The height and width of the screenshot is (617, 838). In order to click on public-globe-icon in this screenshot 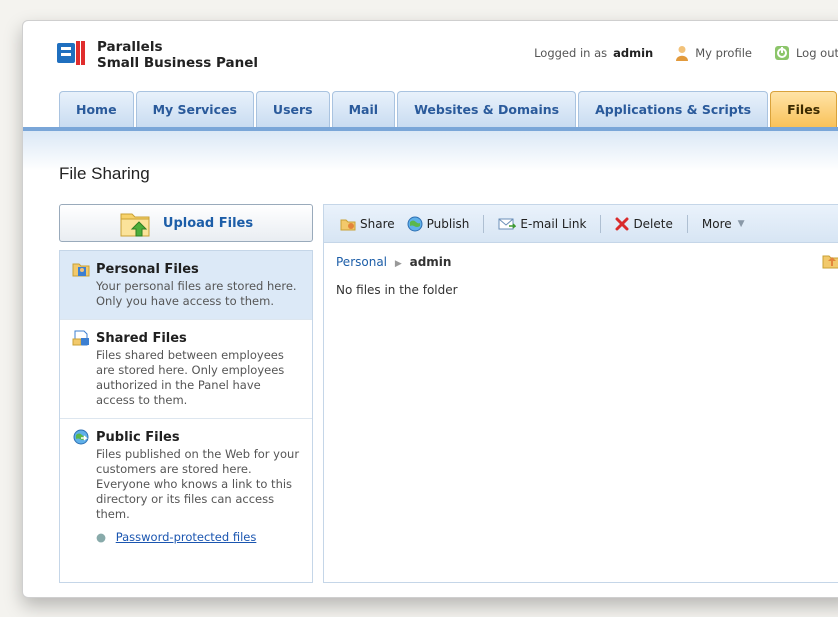, I will do `click(81, 437)`.